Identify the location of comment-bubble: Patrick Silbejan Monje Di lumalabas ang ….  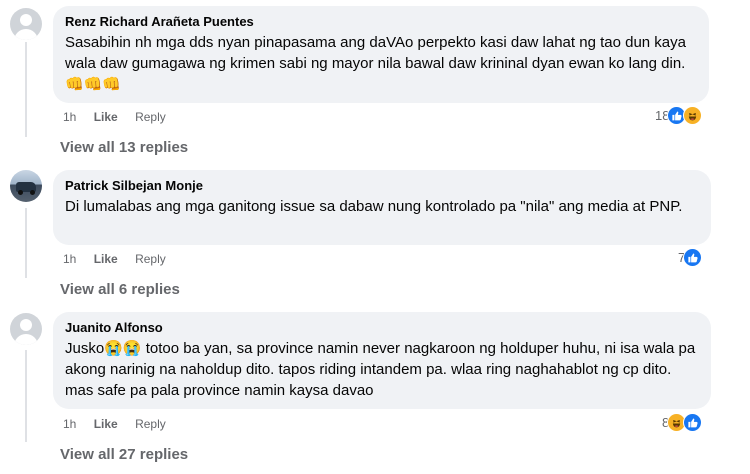
(382, 207).